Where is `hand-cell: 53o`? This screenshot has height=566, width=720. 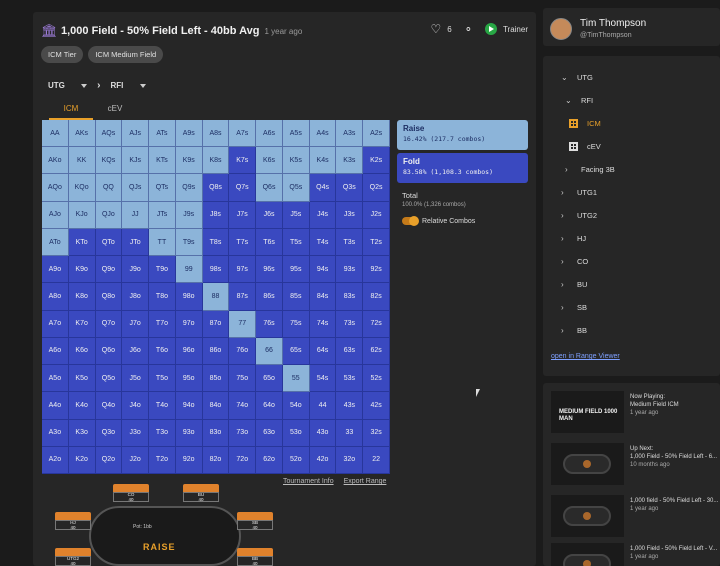 hand-cell: 53o is located at coordinates (296, 433).